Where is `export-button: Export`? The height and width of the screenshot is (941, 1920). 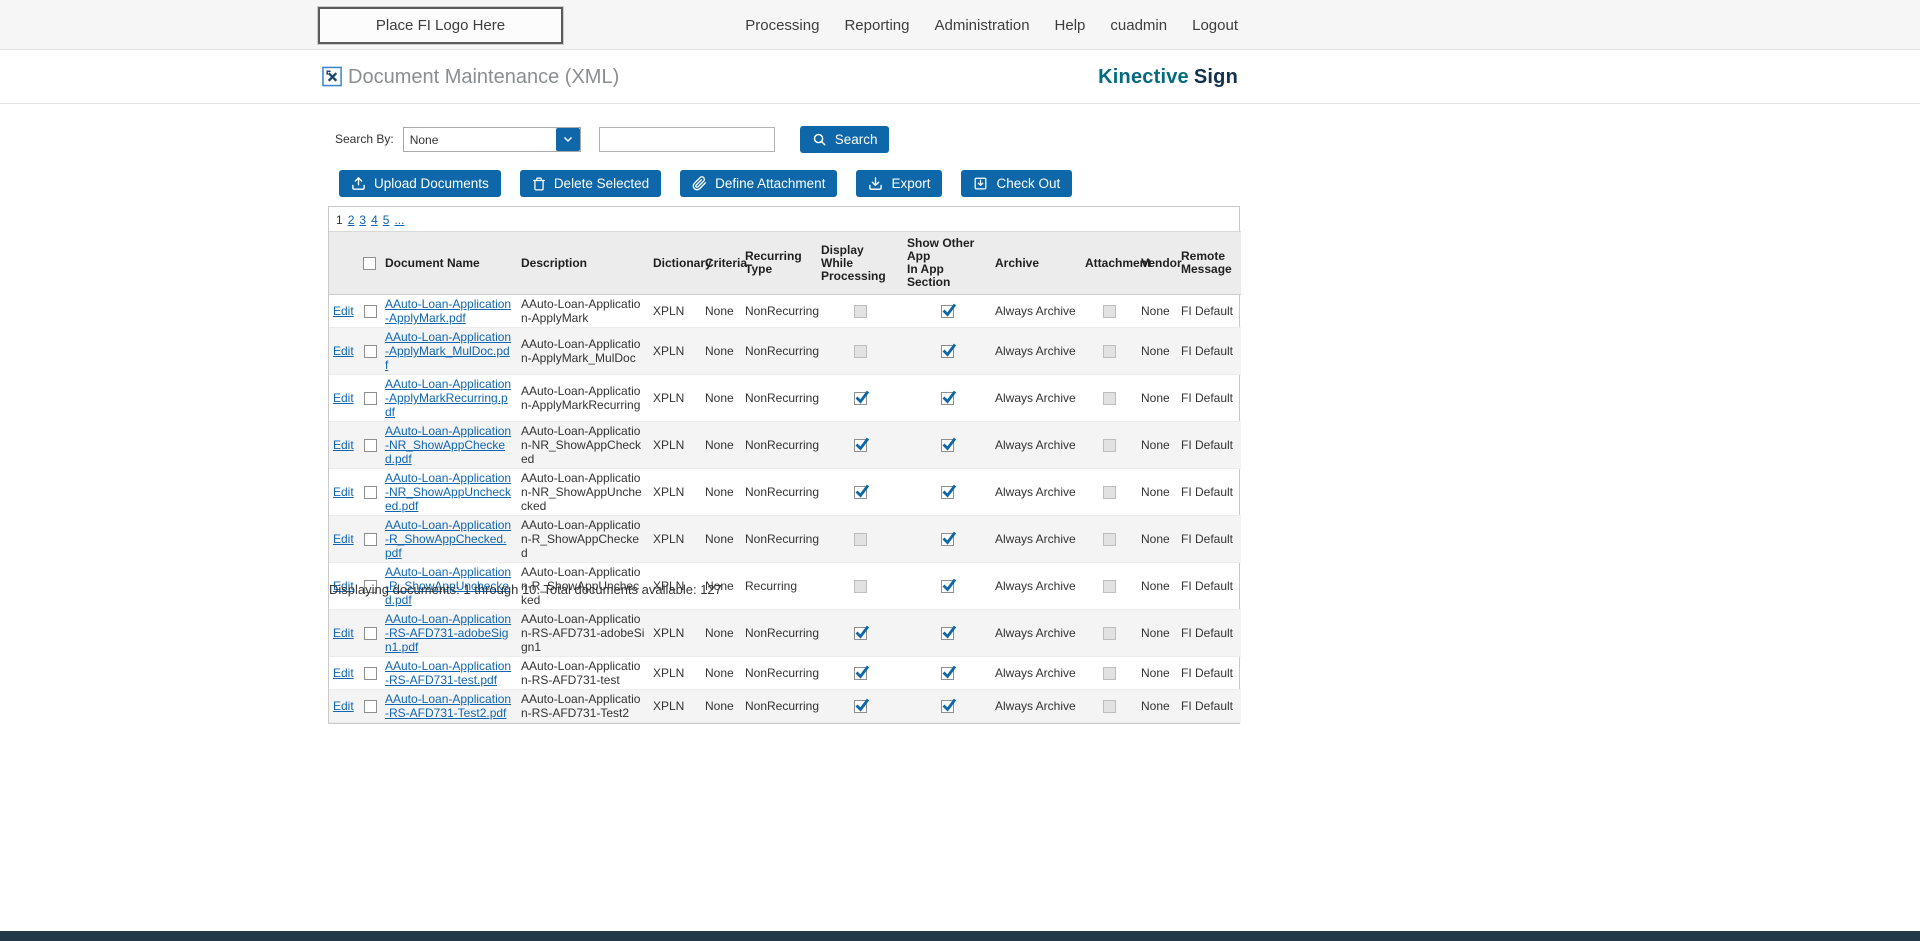
export-button: Export is located at coordinates (899, 183).